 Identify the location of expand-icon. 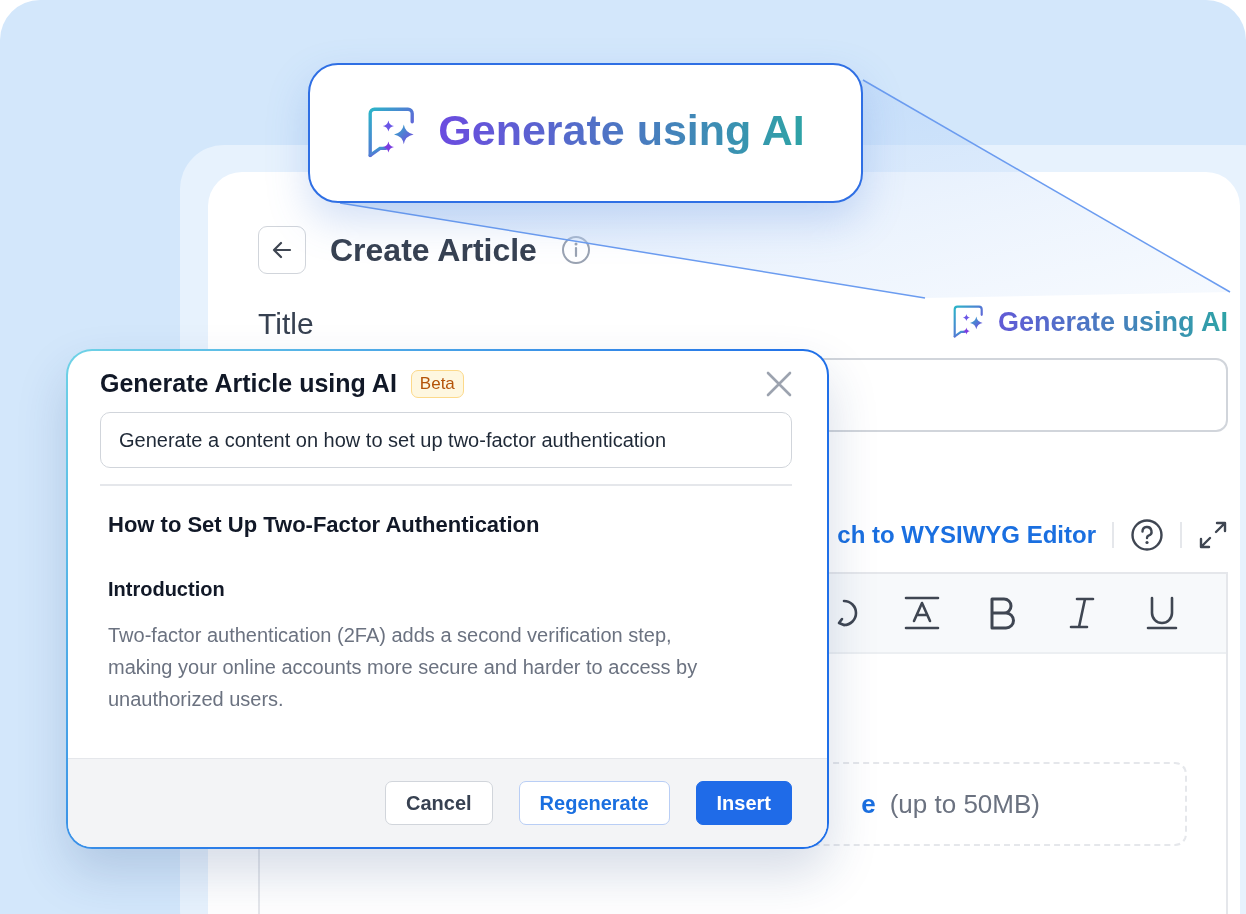
(1213, 535).